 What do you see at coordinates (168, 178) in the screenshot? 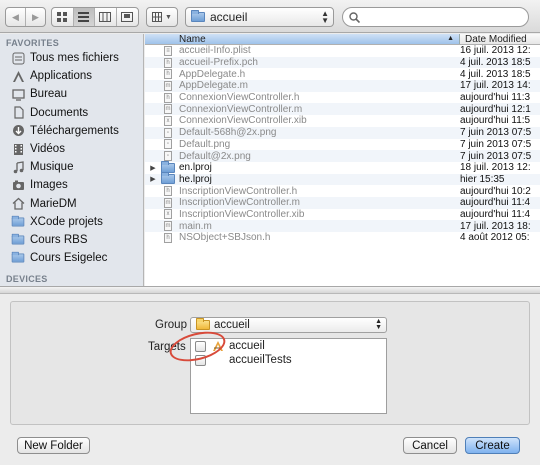
I see `folder-icon` at bounding box center [168, 178].